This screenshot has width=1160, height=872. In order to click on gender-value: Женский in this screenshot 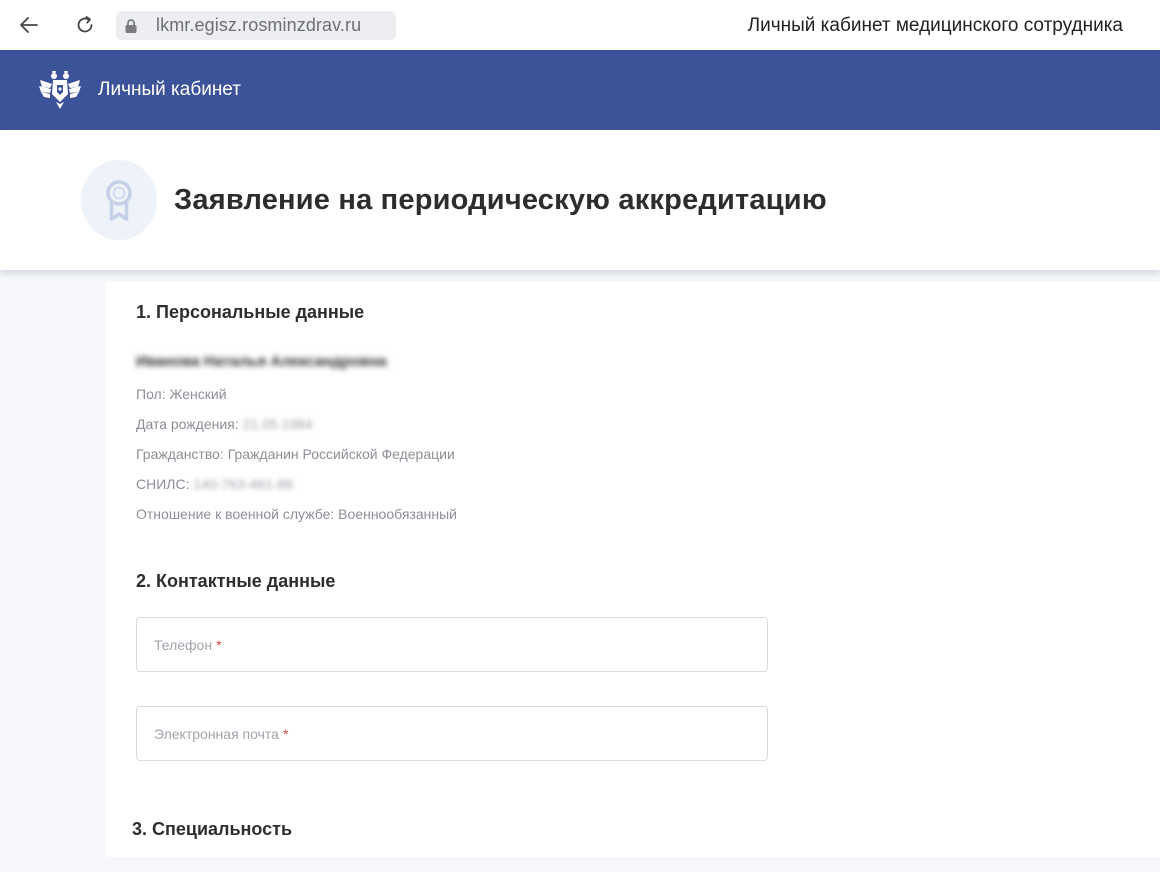, I will do `click(198, 394)`.